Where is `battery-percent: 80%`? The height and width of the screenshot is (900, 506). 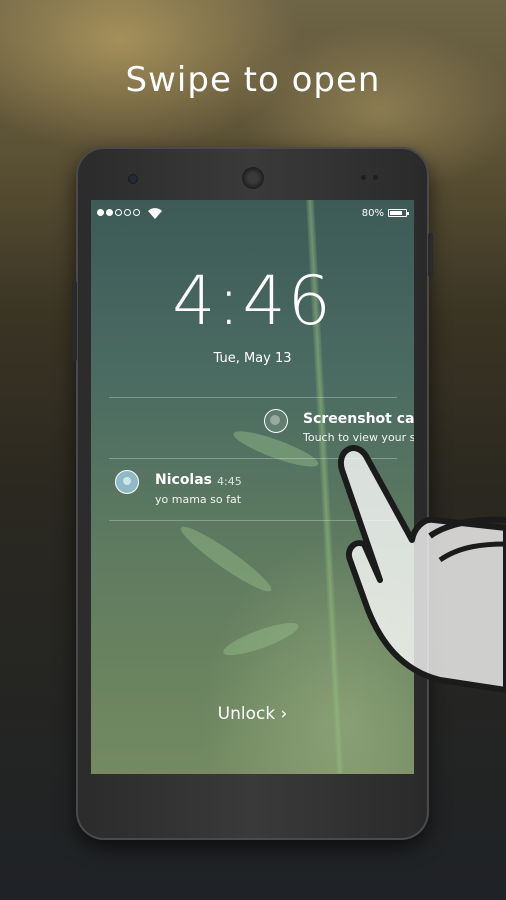
battery-percent: 80% is located at coordinates (372, 213).